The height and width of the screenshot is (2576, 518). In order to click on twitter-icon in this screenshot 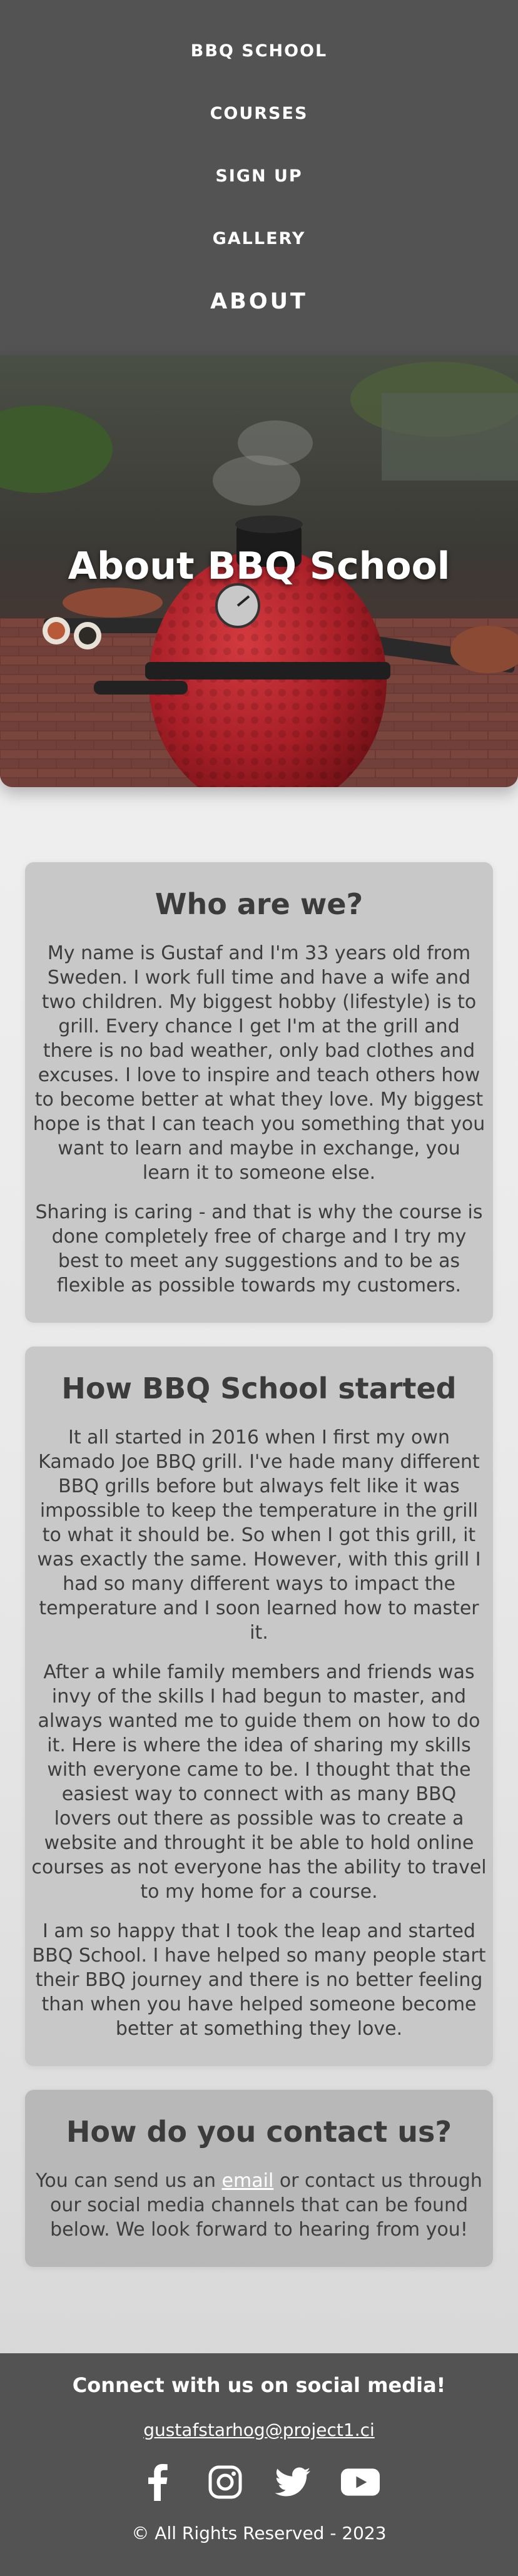, I will do `click(292, 2483)`.